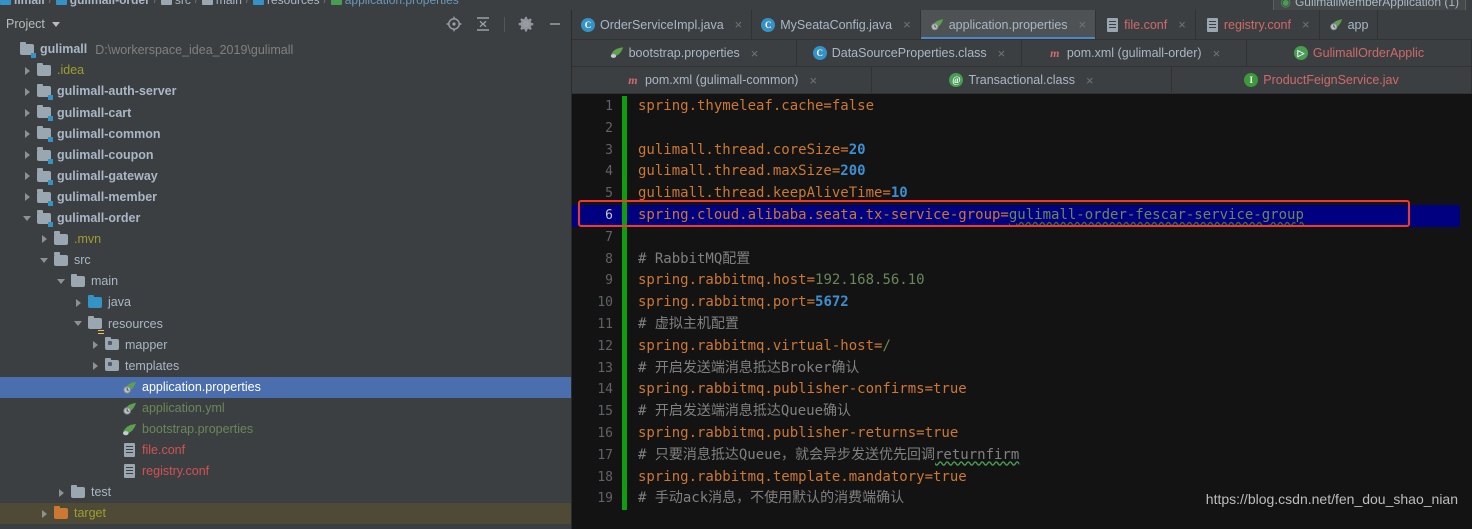 This screenshot has height=529, width=1472. Describe the element at coordinates (285, 302) in the screenshot. I see `tree-item-java: java` at that location.